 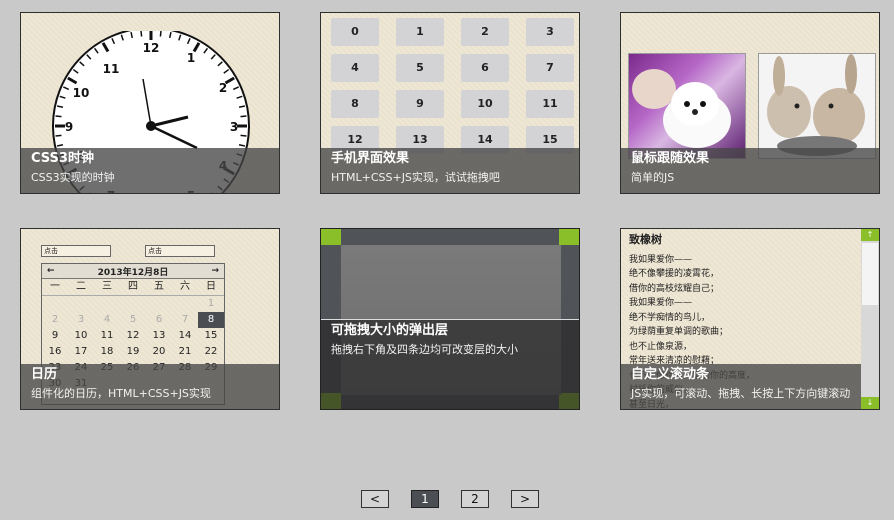 I want to click on card-resizable-dialog: 可拖拽大小的弹出层 拖拽右下角及四条边均可改变层的大小, so click(x=450, y=319).